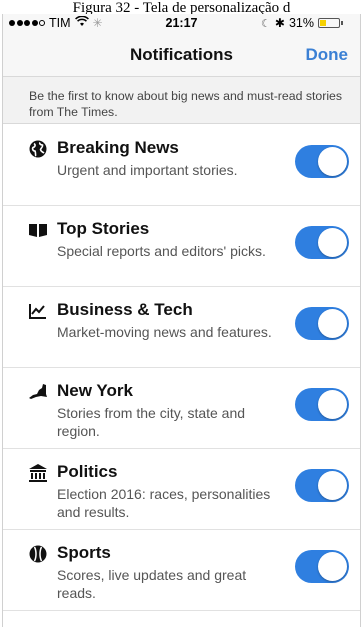  What do you see at coordinates (103, 228) in the screenshot?
I see `notification-title: Top Stories` at bounding box center [103, 228].